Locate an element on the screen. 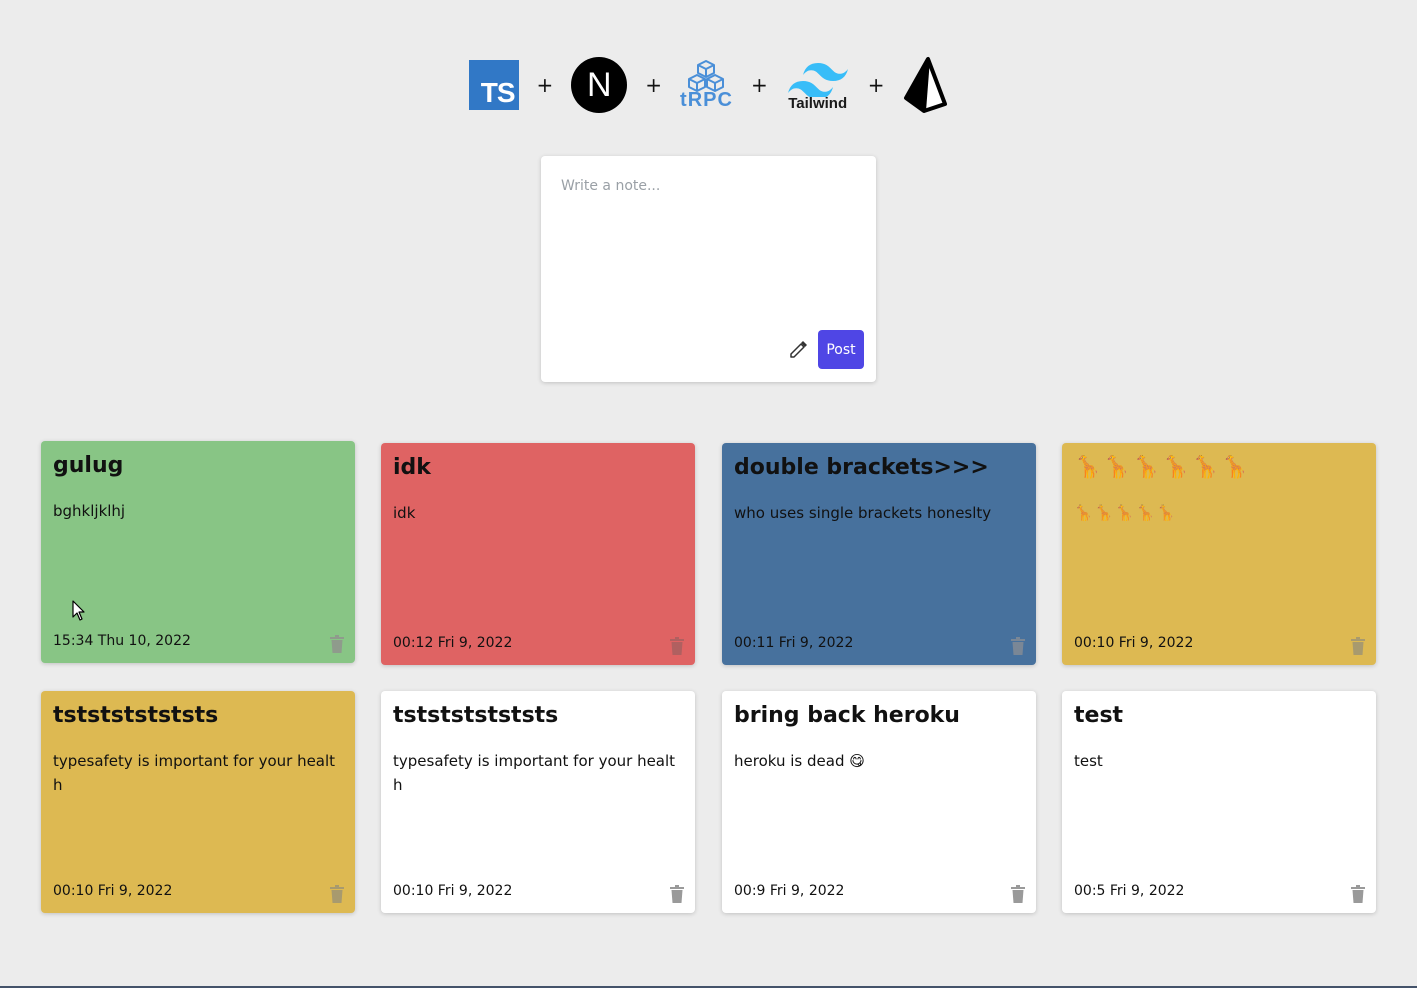 The image size is (1417, 988). note-title: test is located at coordinates (1099, 715).